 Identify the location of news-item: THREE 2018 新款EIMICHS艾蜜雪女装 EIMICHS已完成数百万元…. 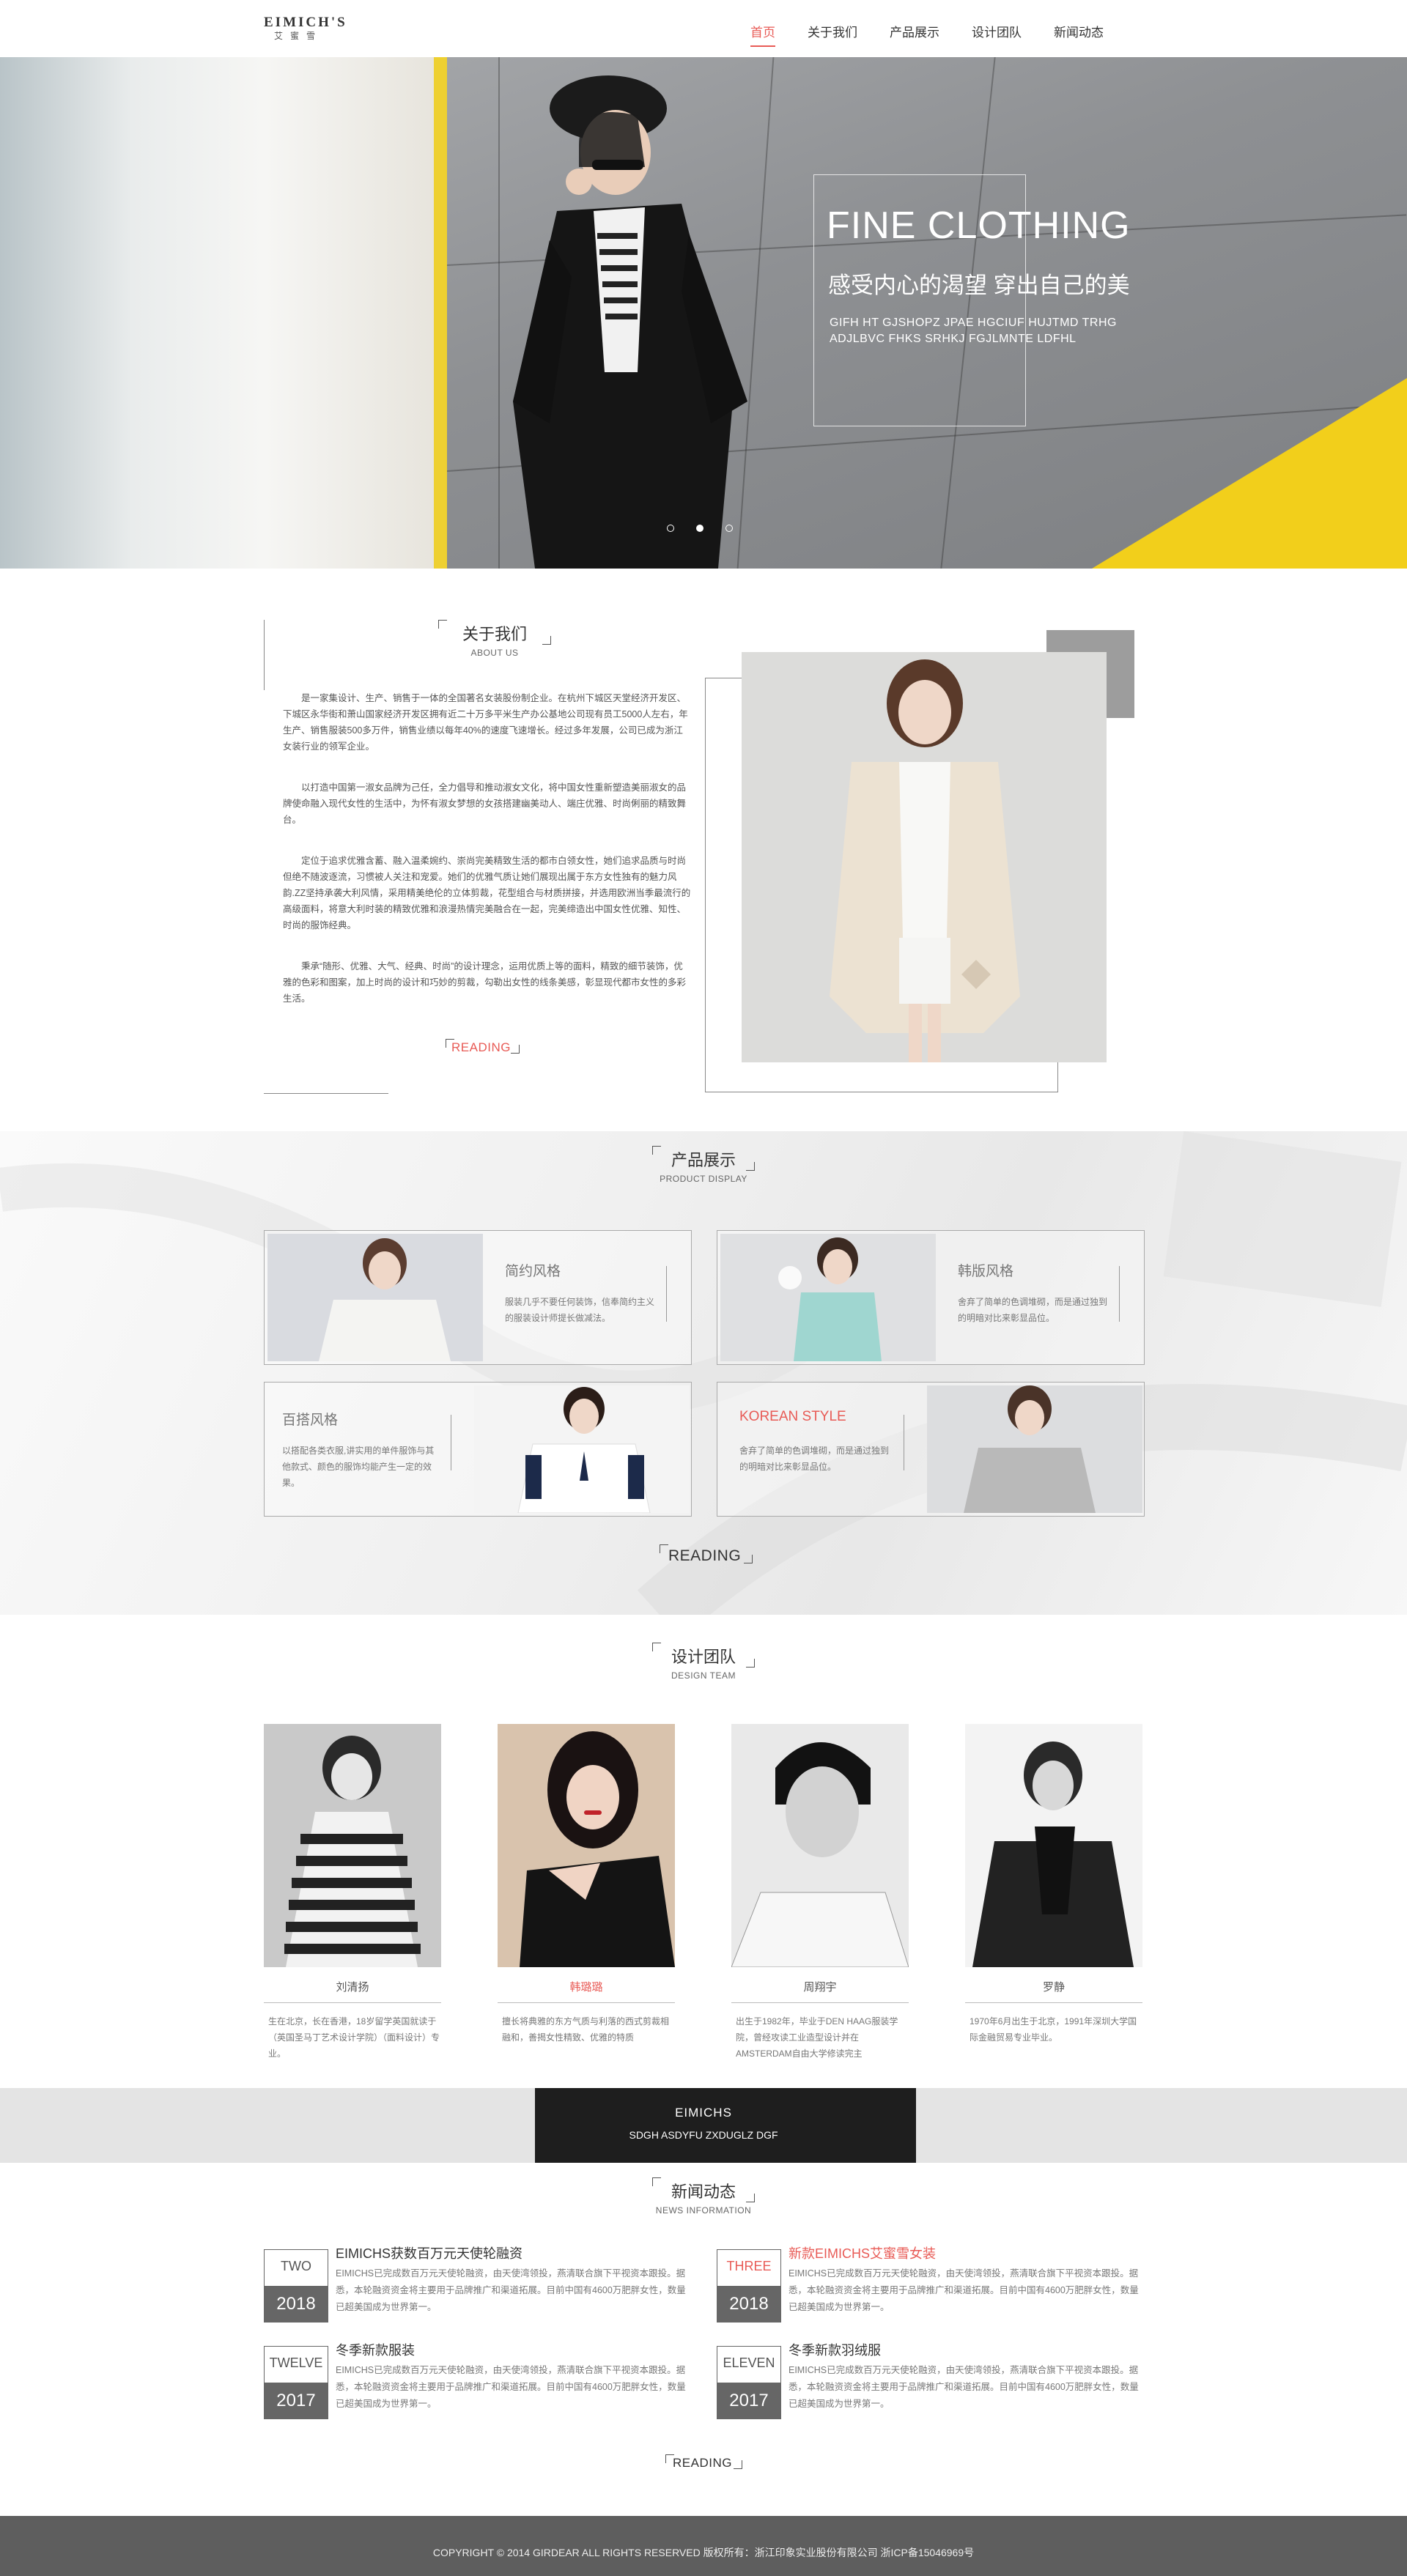
(931, 2284).